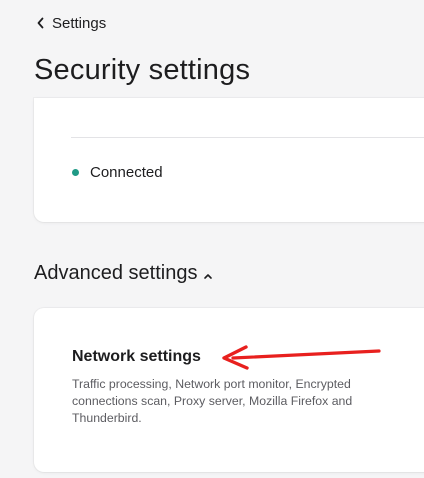  What do you see at coordinates (247, 137) in the screenshot?
I see `card-divider` at bounding box center [247, 137].